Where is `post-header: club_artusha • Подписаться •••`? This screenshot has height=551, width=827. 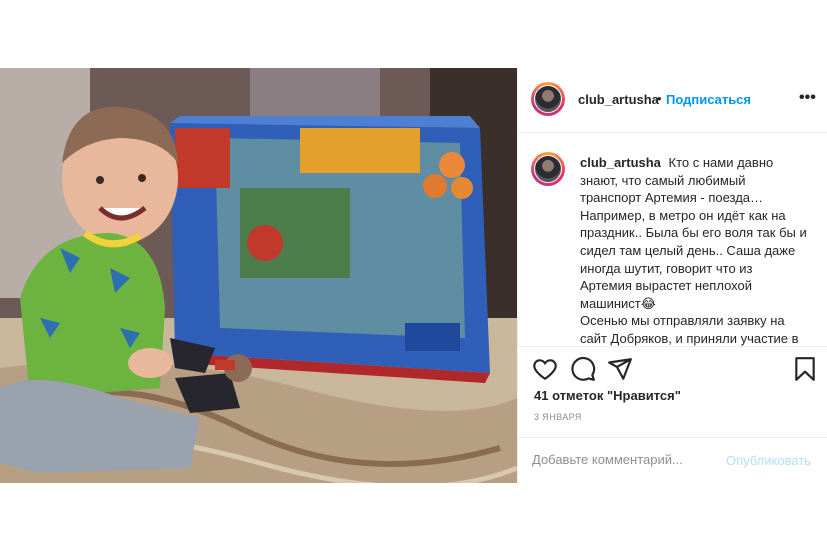
post-header: club_artusha • Подписаться ••• is located at coordinates (672, 100).